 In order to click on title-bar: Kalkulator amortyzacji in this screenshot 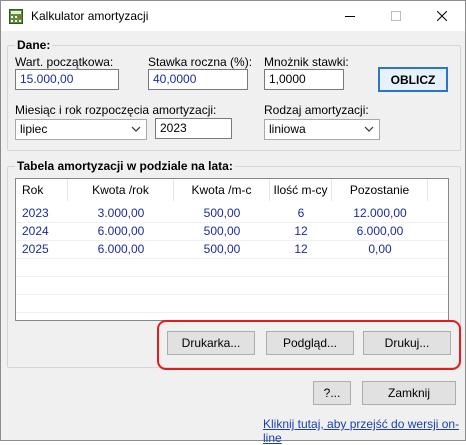, I will do `click(233, 16)`.